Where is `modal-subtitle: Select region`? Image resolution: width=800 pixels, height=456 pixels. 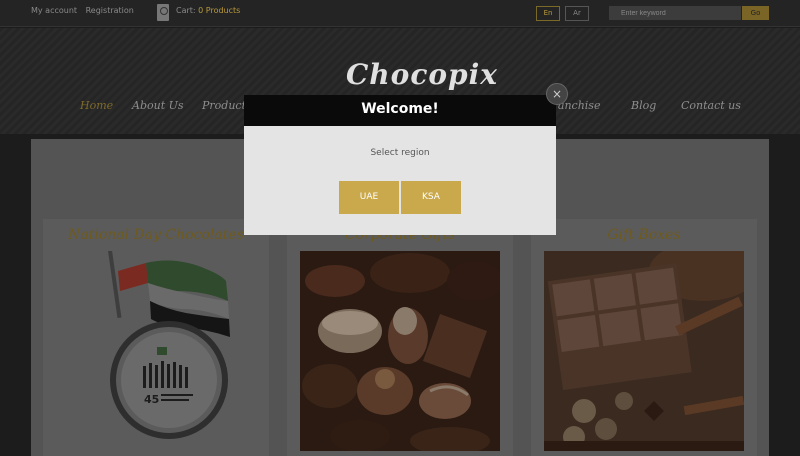 modal-subtitle: Select region is located at coordinates (400, 153).